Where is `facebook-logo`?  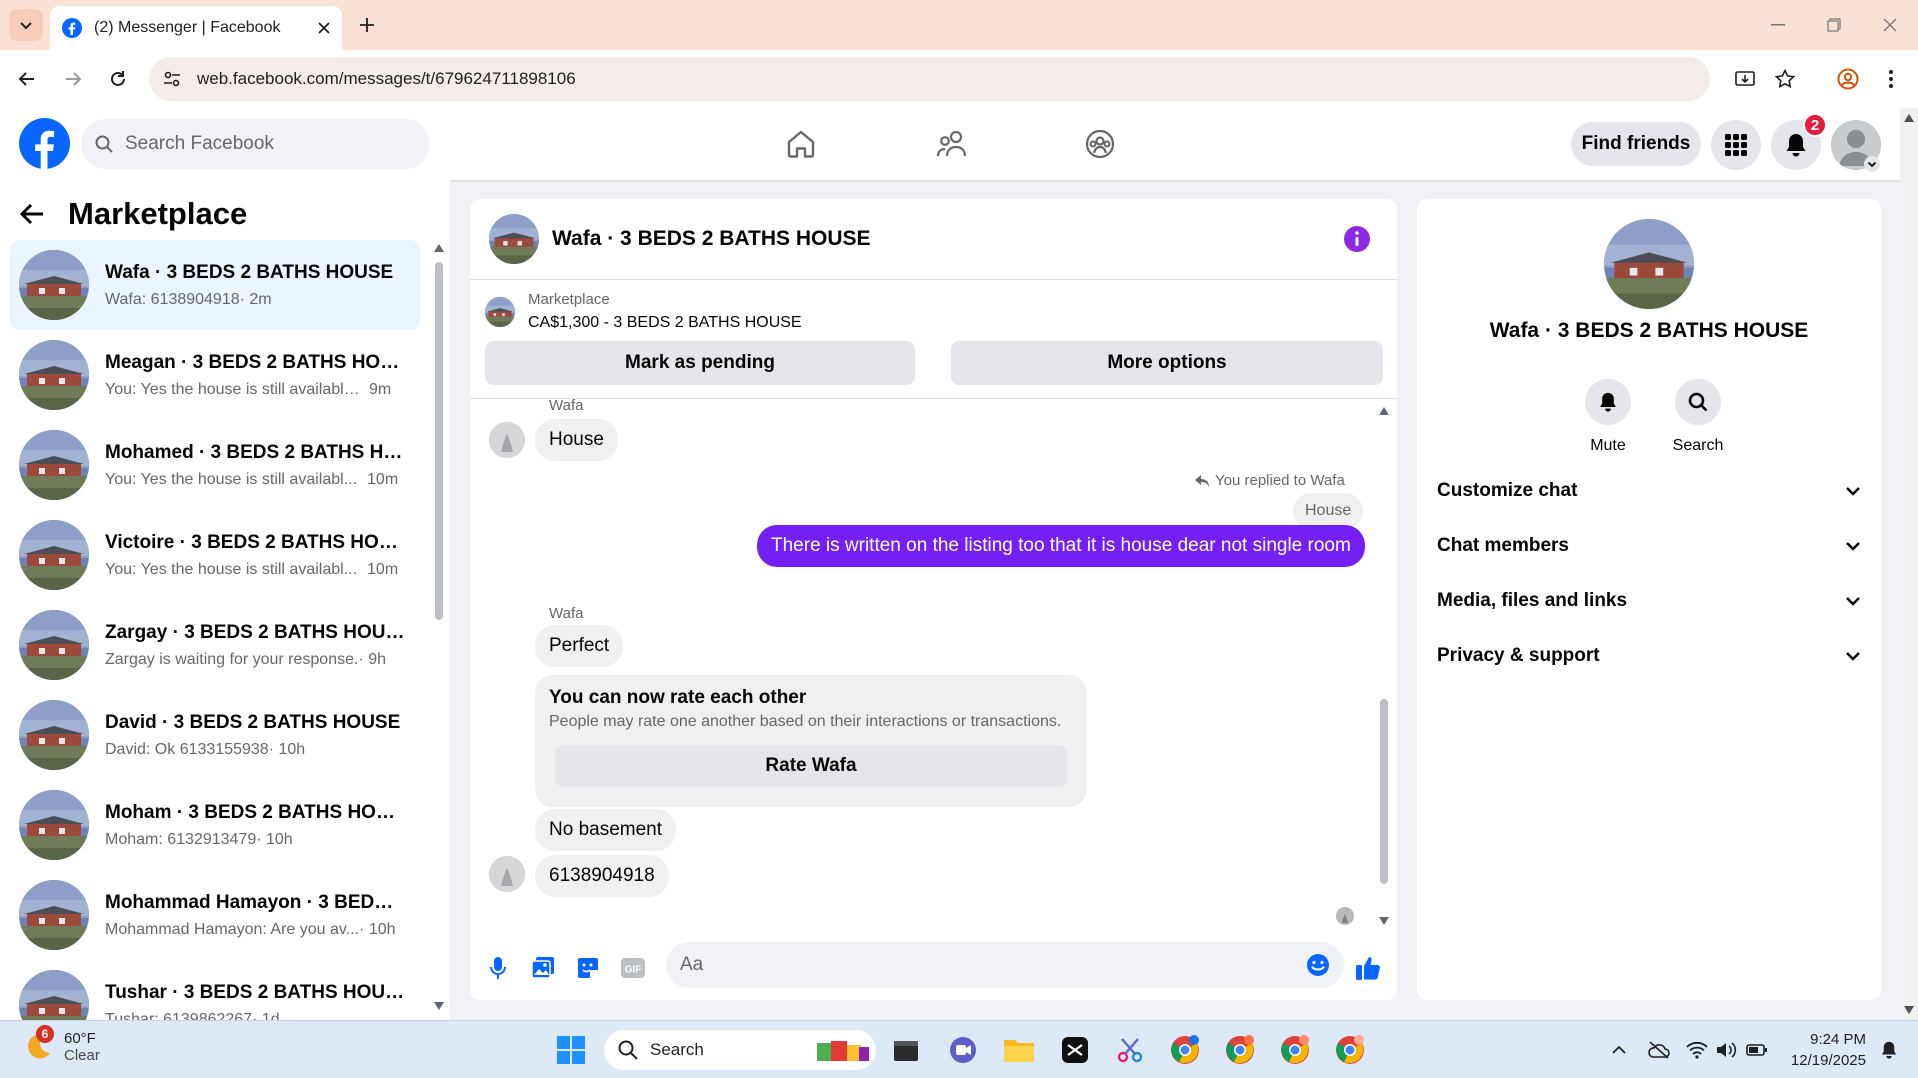 facebook-logo is located at coordinates (44, 143).